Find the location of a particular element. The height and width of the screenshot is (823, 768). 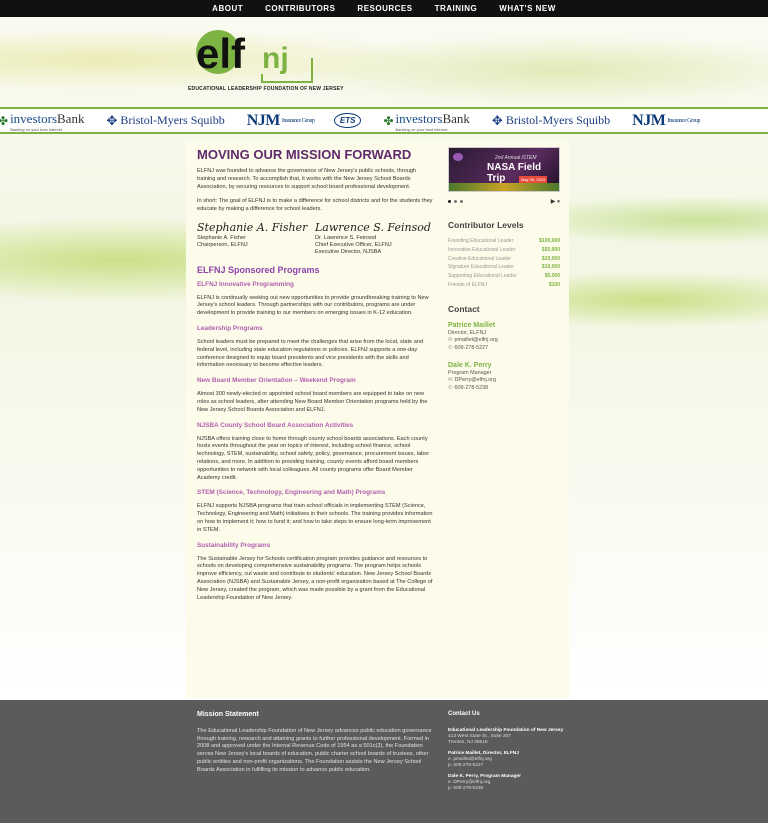

program-title: Leadership Programs is located at coordinates (230, 328).